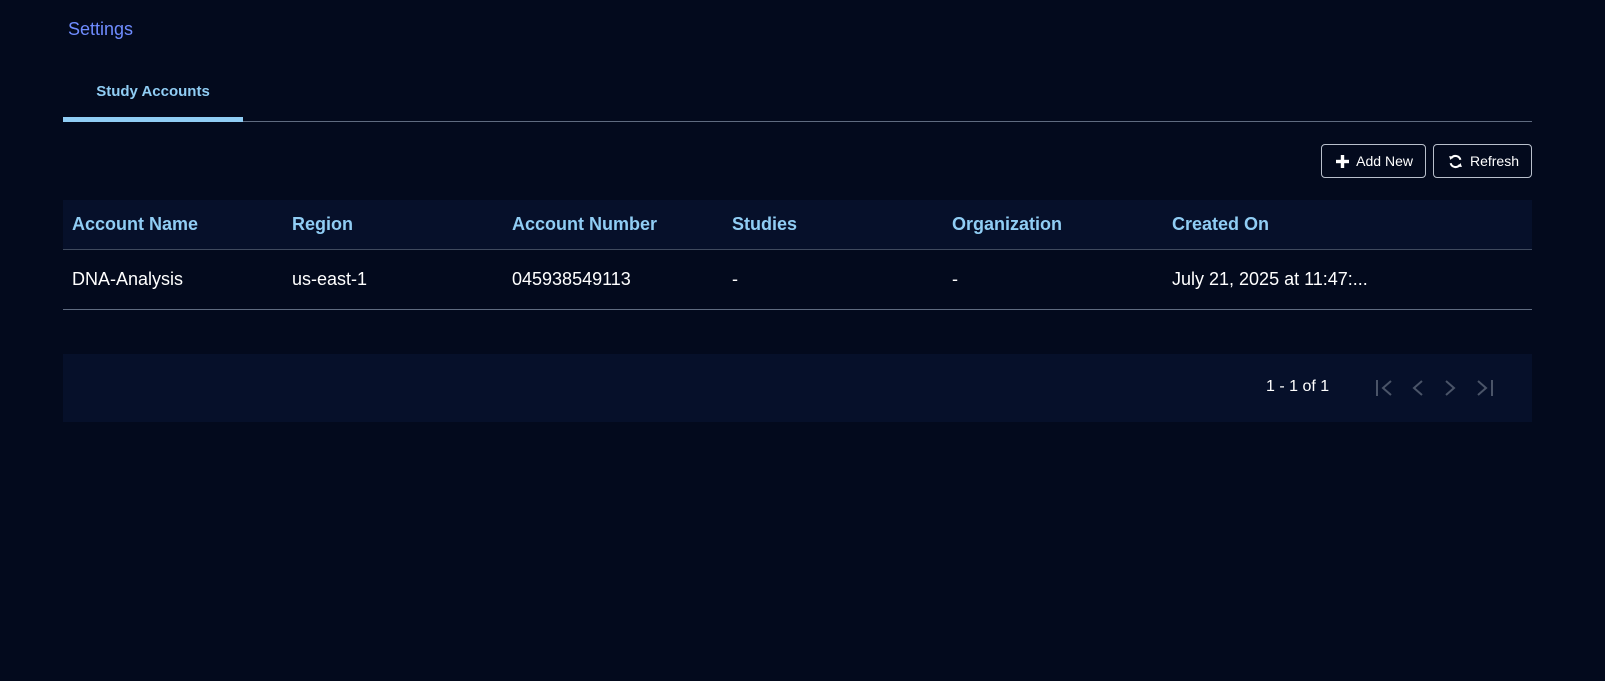  What do you see at coordinates (735, 279) in the screenshot?
I see `cell-studies: -` at bounding box center [735, 279].